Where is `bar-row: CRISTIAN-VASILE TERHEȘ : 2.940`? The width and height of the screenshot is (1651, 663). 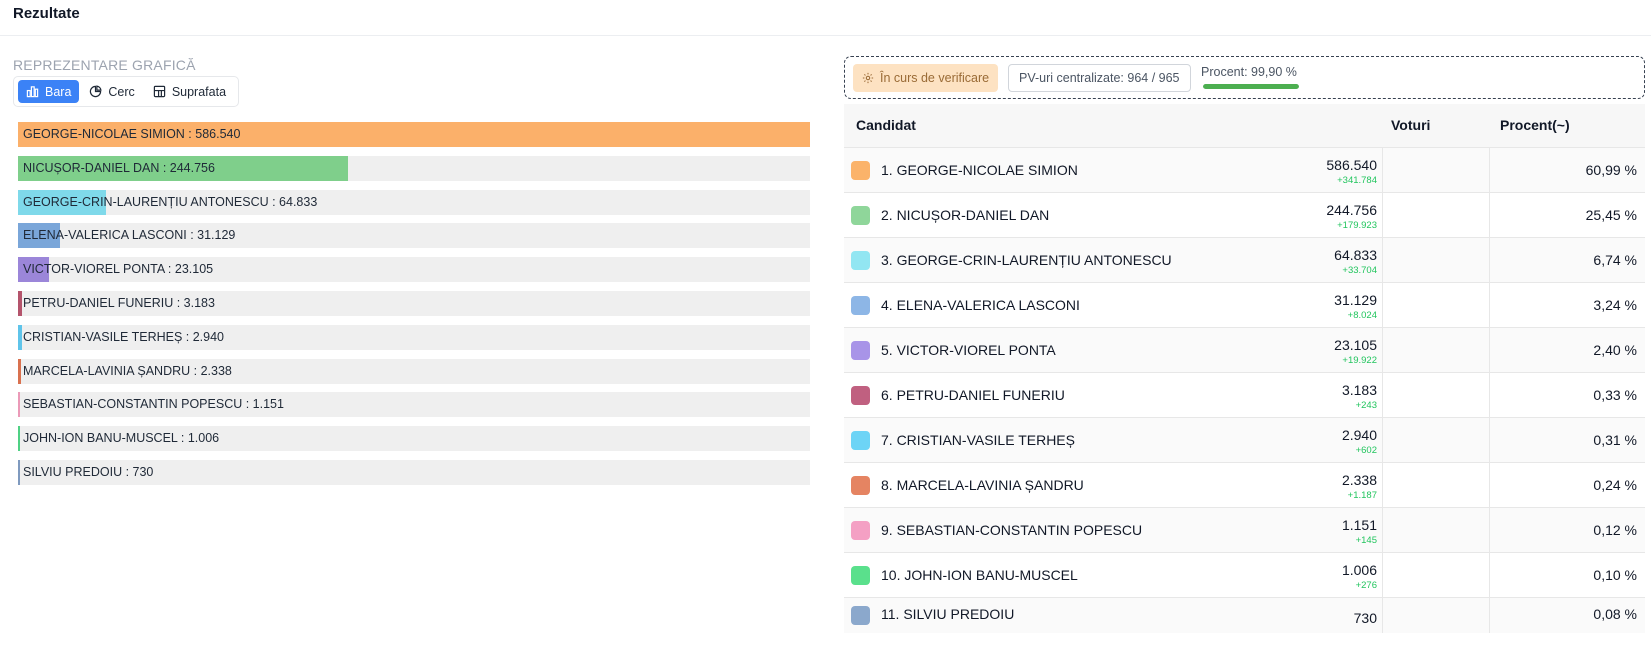
bar-row: CRISTIAN-VASILE TERHEȘ : 2.940 is located at coordinates (414, 337).